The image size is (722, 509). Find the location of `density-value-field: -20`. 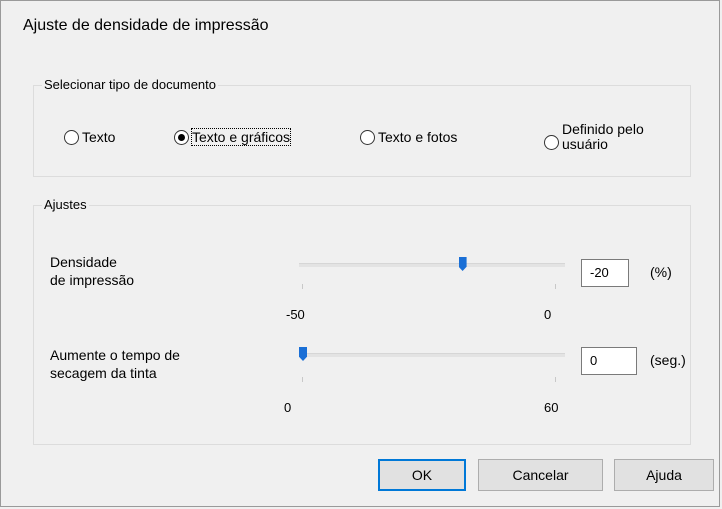

density-value-field: -20 is located at coordinates (605, 273).